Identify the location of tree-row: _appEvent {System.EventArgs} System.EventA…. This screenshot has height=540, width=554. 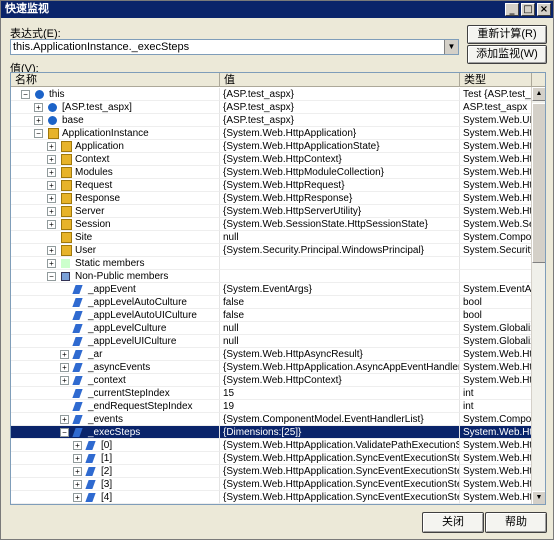
(271, 289).